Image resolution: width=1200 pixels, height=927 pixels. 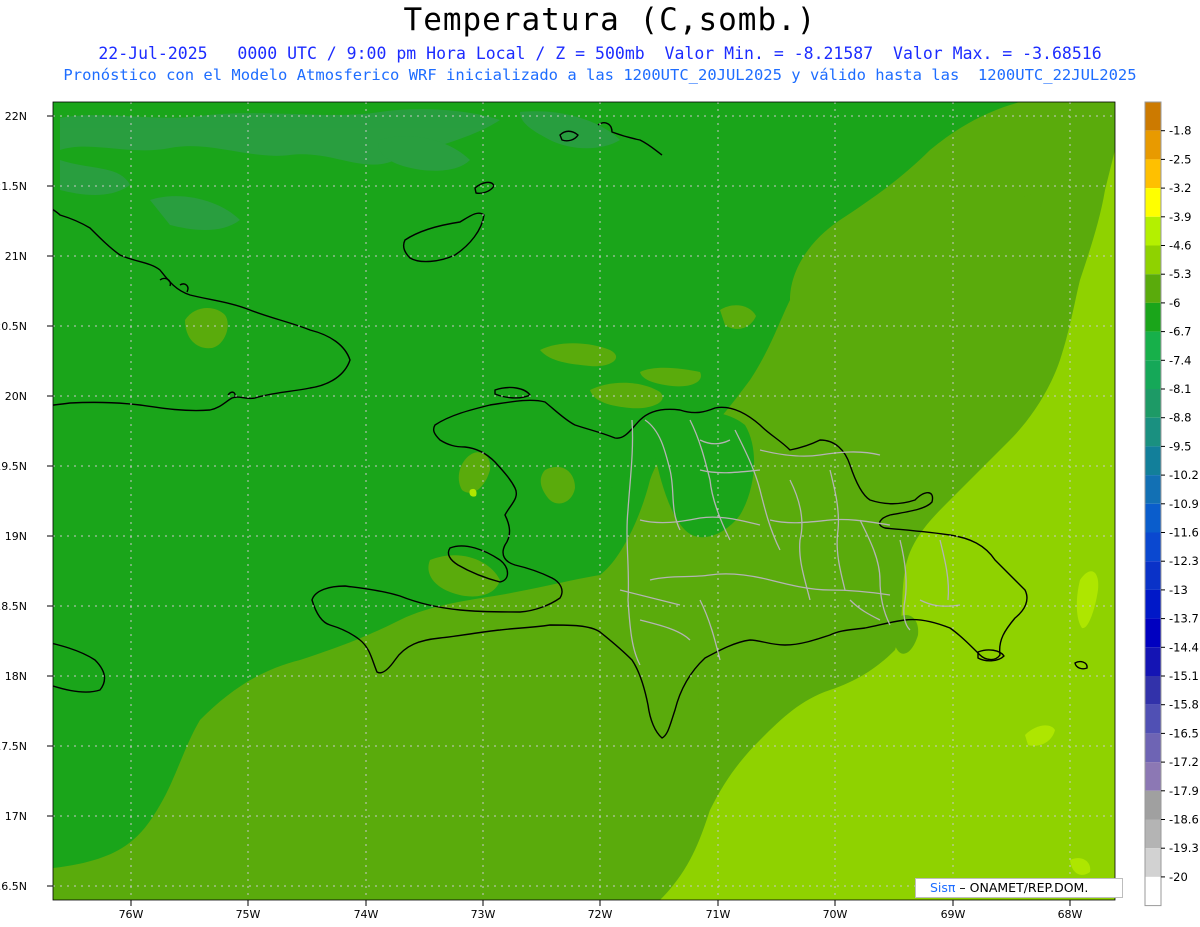 I want to click on longitude-axis, so click(x=600, y=903).